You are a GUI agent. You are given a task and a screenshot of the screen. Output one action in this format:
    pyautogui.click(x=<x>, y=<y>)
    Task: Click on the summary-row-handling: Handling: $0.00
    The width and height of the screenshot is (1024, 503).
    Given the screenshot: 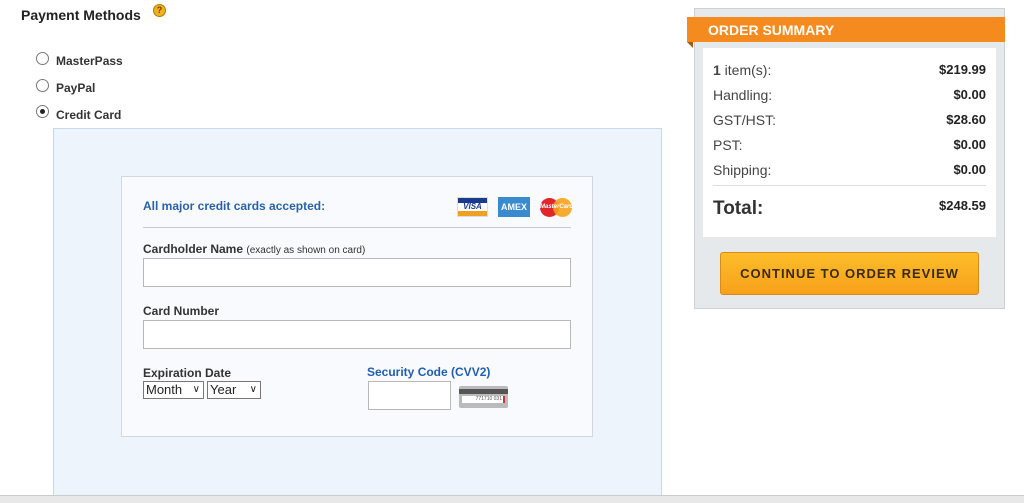 What is the action you would take?
    pyautogui.click(x=849, y=95)
    